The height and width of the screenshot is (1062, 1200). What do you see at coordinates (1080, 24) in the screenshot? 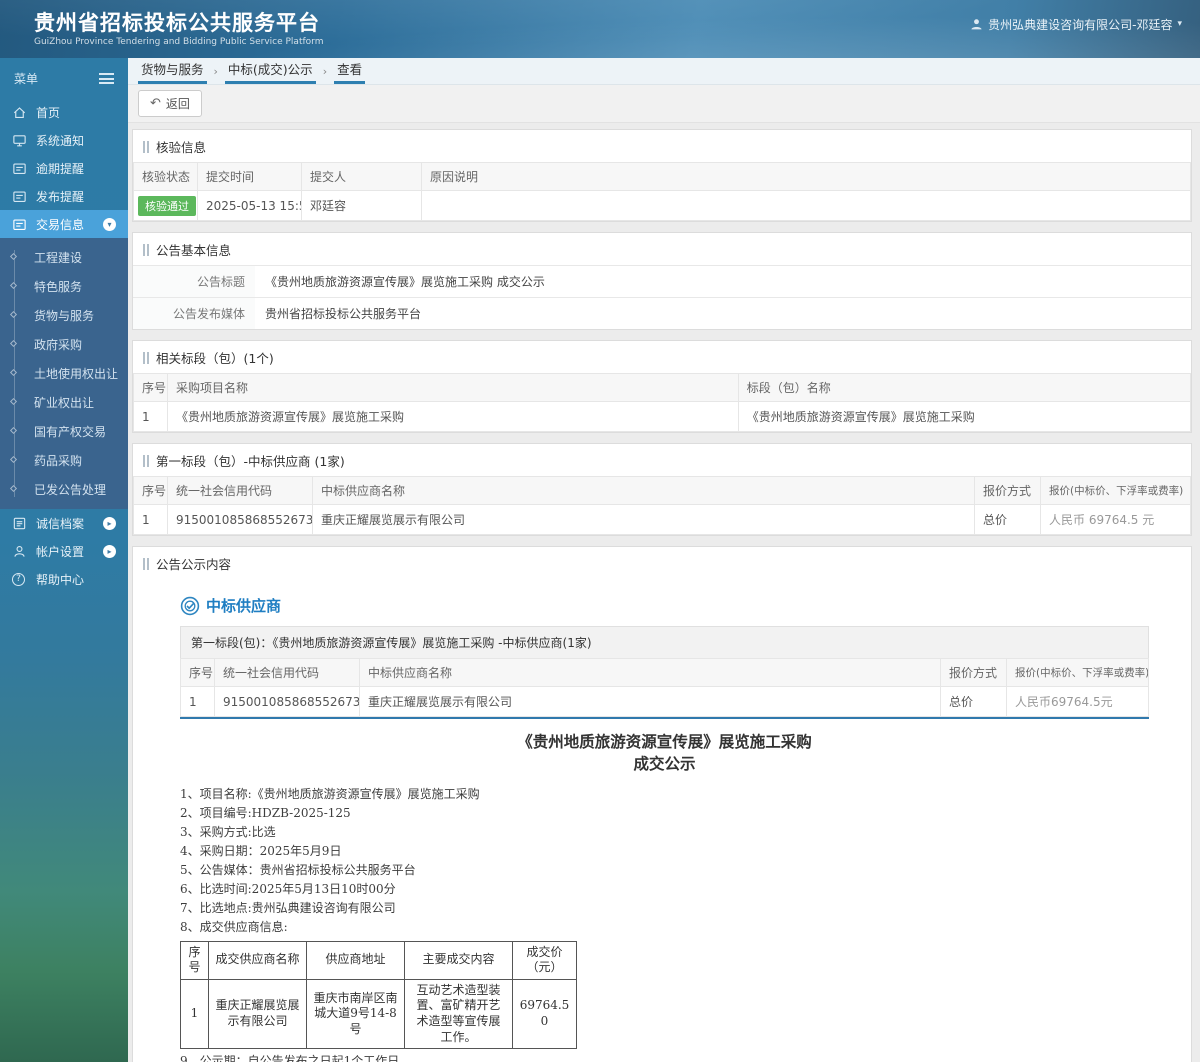
I see `user-name: 贵州弘典建设咨询有限公司-邓廷容` at bounding box center [1080, 24].